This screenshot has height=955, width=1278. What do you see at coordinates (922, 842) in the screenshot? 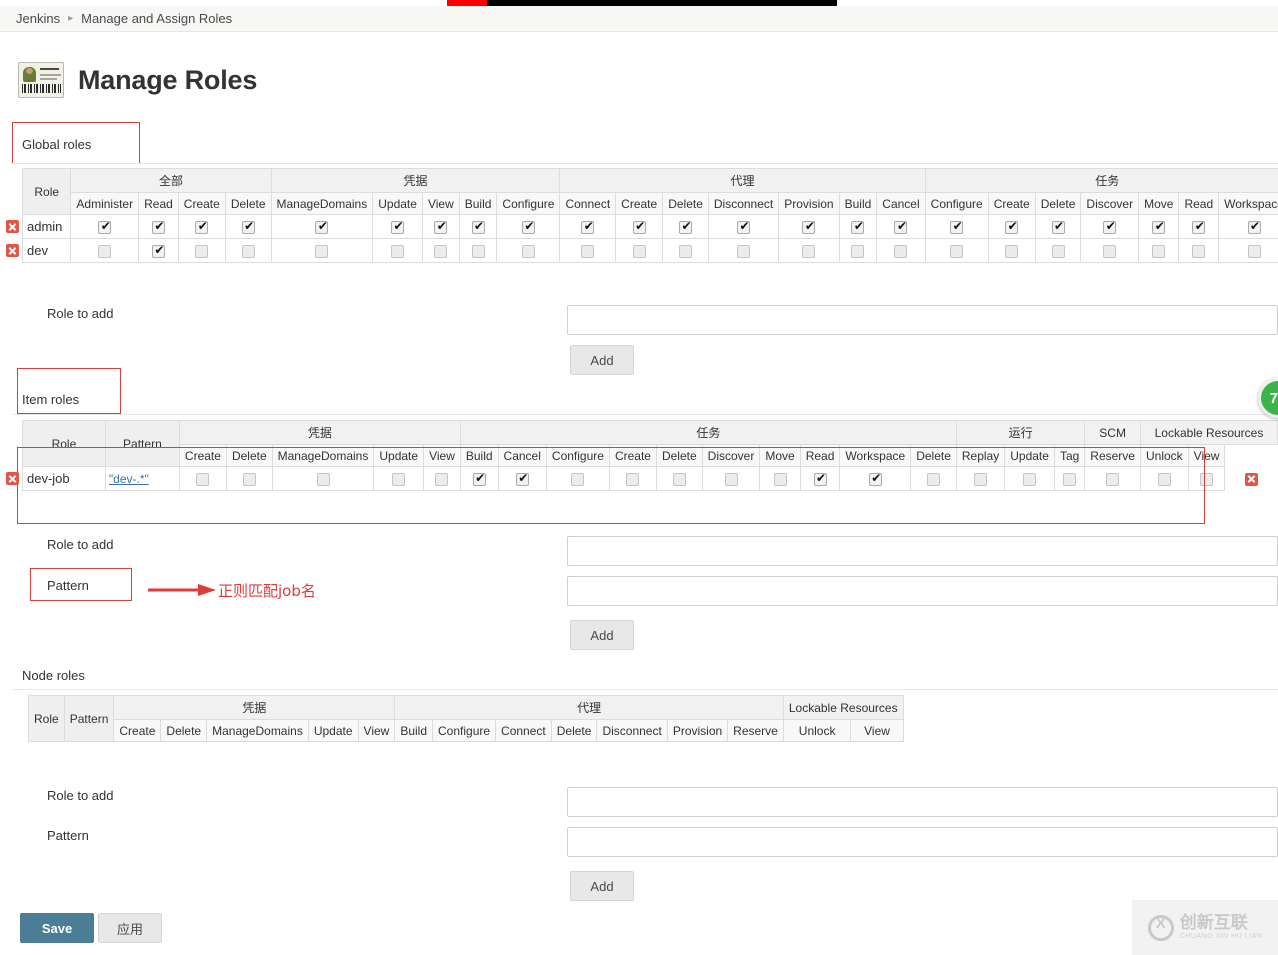
I see `node-pattern-input` at bounding box center [922, 842].